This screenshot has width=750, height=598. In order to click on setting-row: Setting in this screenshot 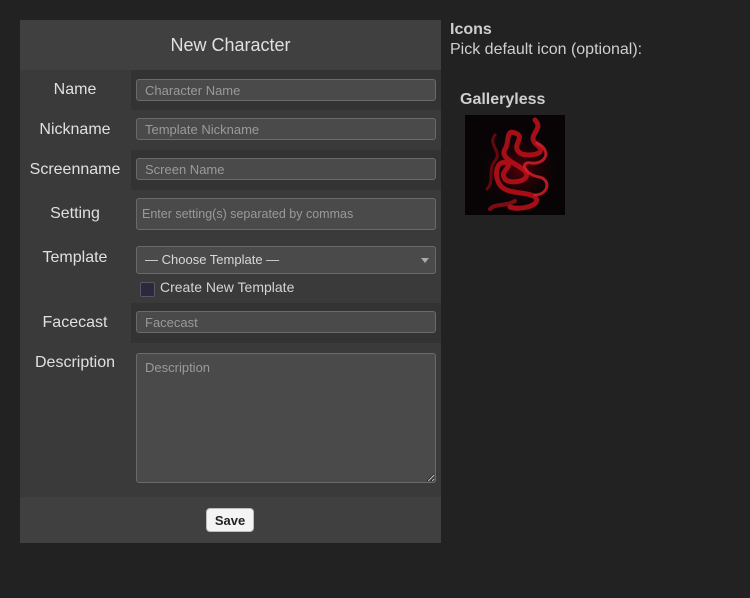, I will do `click(230, 214)`.